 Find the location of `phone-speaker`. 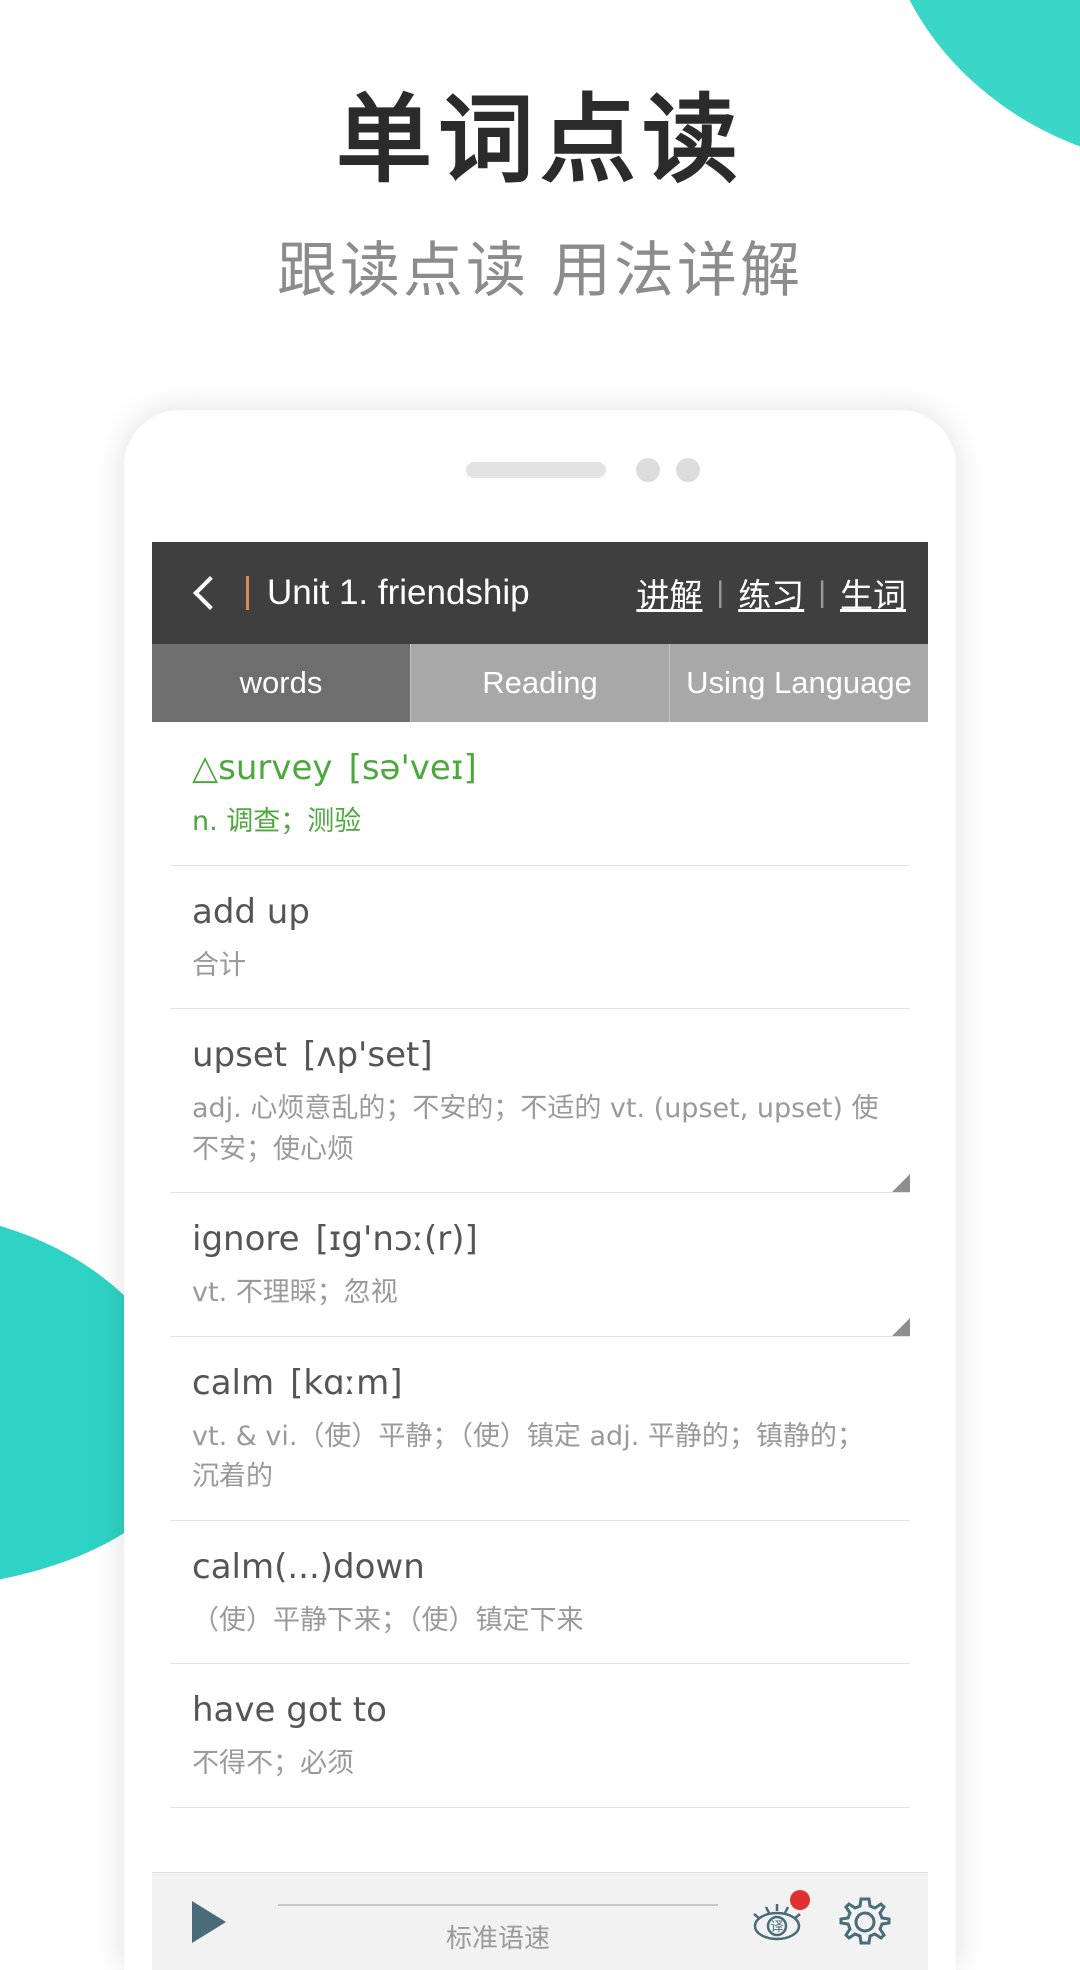

phone-speaker is located at coordinates (536, 470).